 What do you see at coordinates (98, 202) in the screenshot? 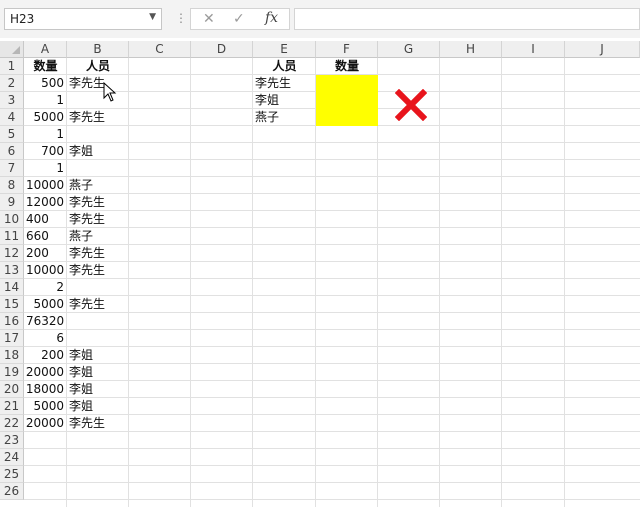
I see `cell-b9: 李先生` at bounding box center [98, 202].